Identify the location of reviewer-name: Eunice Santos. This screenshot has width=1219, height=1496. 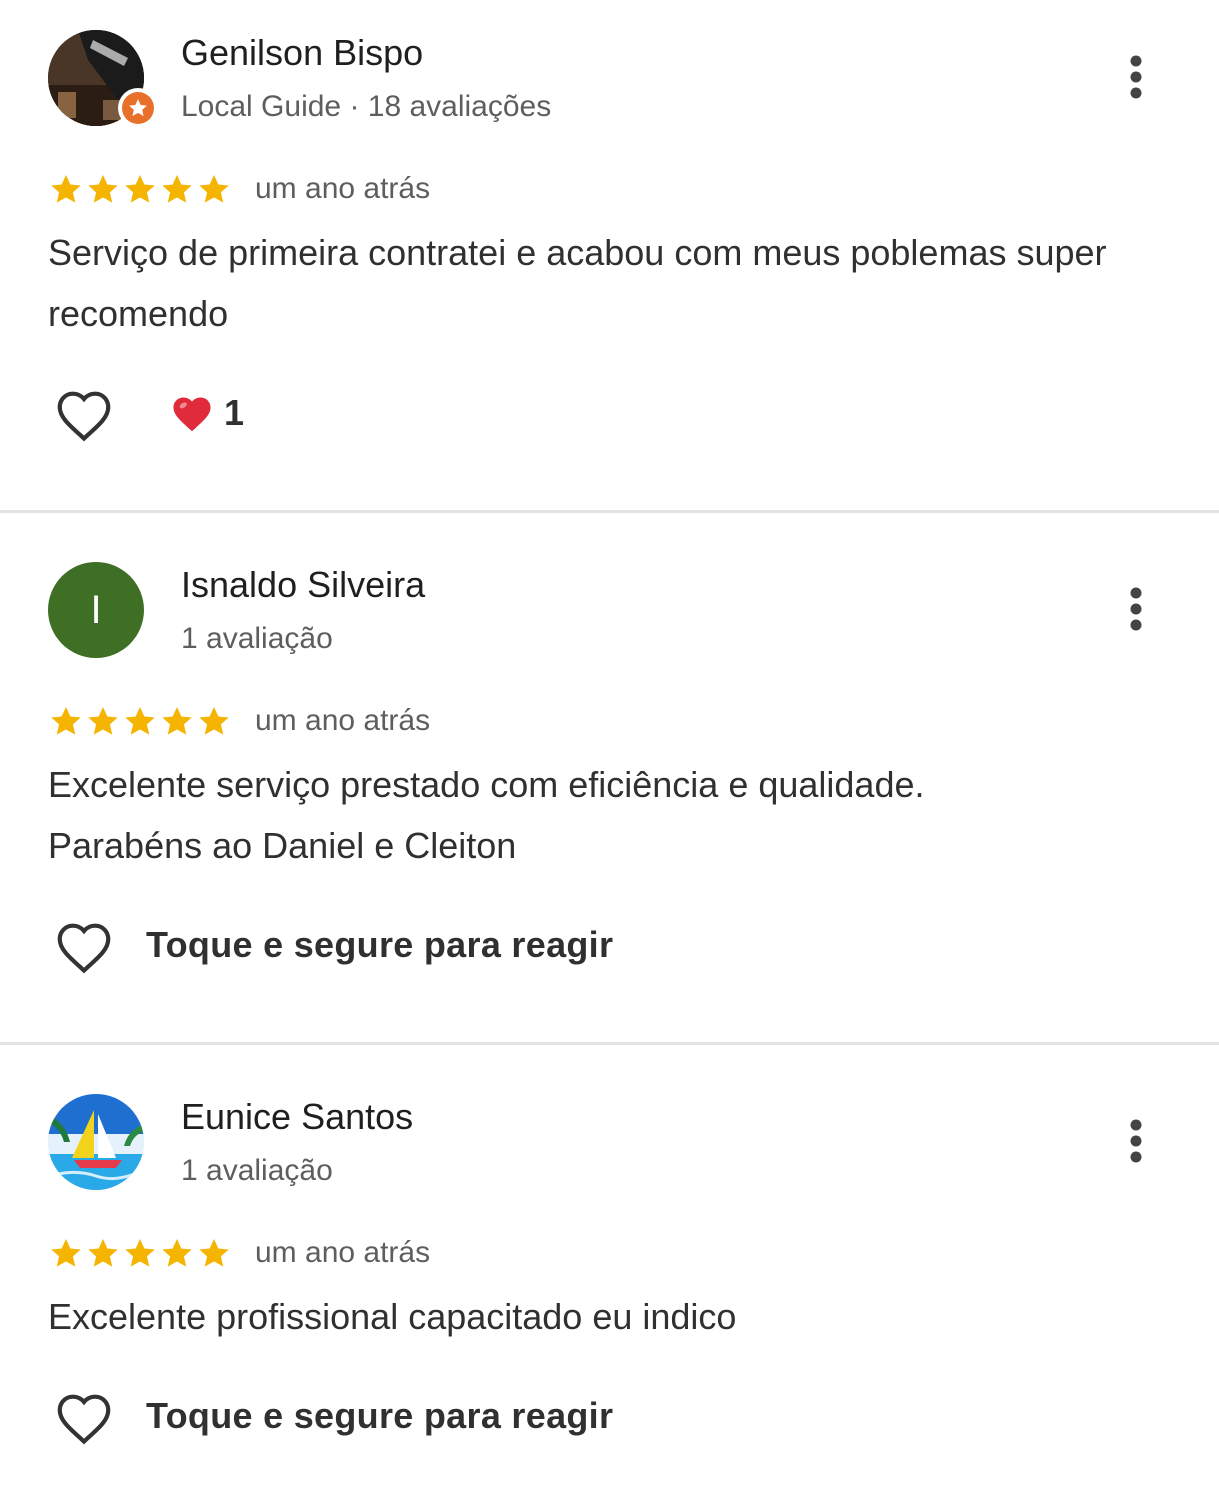
(297, 1117).